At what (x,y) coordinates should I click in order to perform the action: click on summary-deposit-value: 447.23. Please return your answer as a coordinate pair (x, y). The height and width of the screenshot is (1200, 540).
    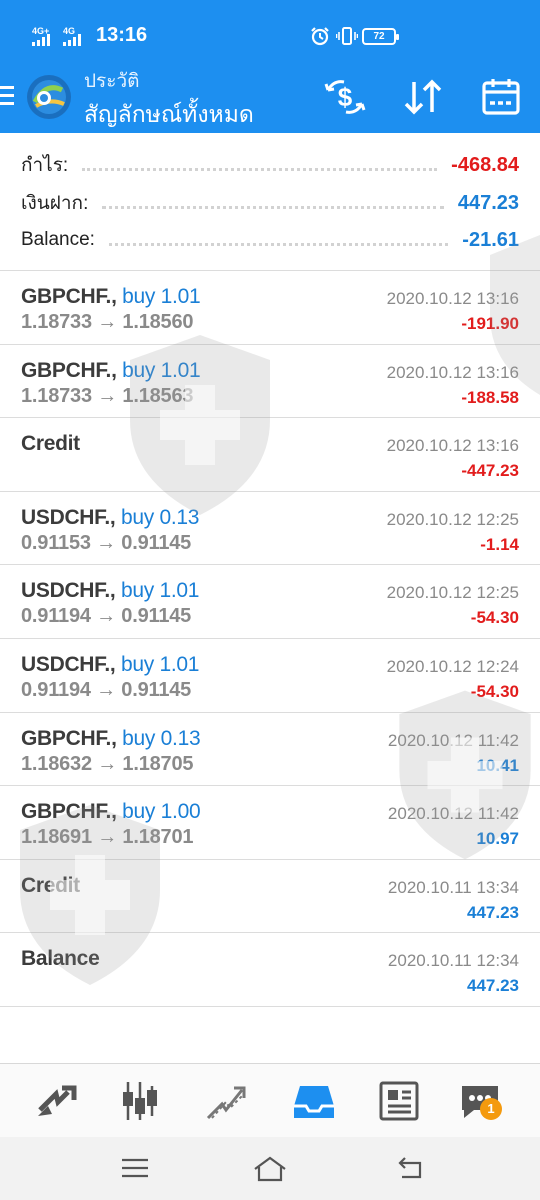
    Looking at the image, I should click on (488, 202).